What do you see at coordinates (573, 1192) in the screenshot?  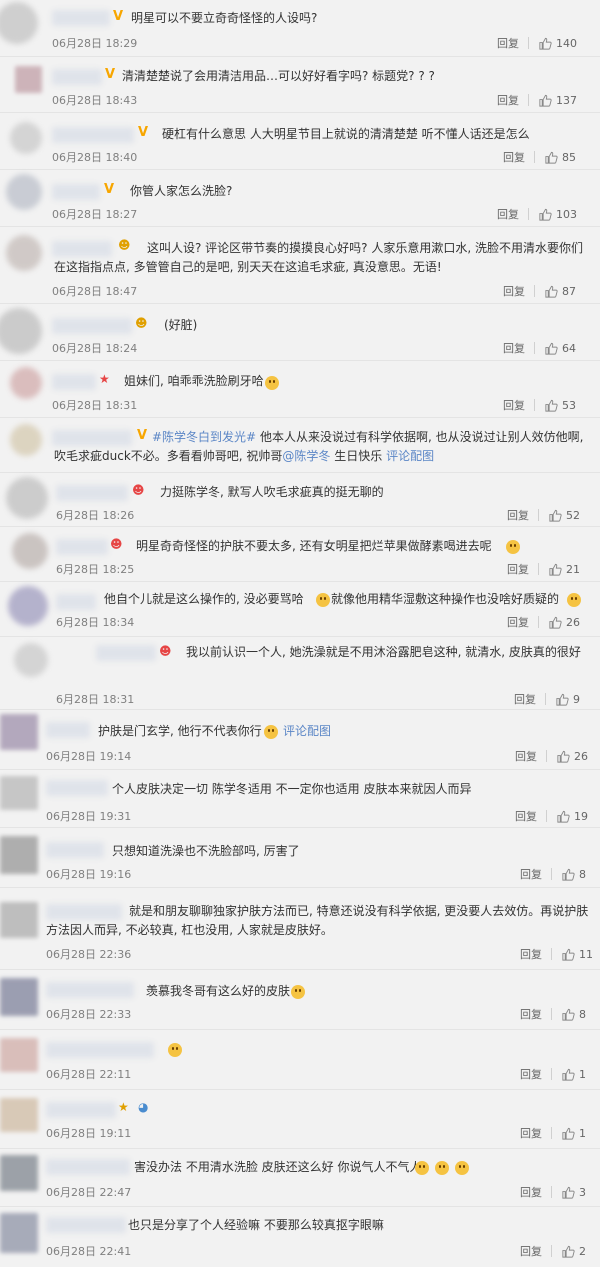 I see `like-button: 3` at bounding box center [573, 1192].